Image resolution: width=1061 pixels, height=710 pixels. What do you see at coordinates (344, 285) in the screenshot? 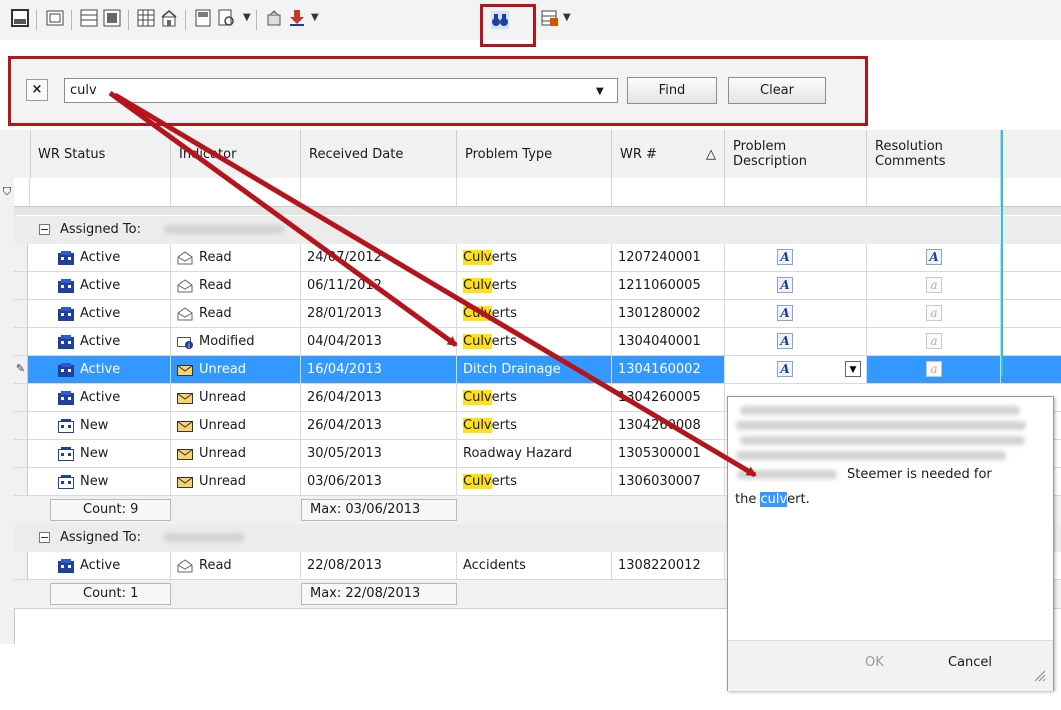
I see `received-date: 06/11/2012` at bounding box center [344, 285].